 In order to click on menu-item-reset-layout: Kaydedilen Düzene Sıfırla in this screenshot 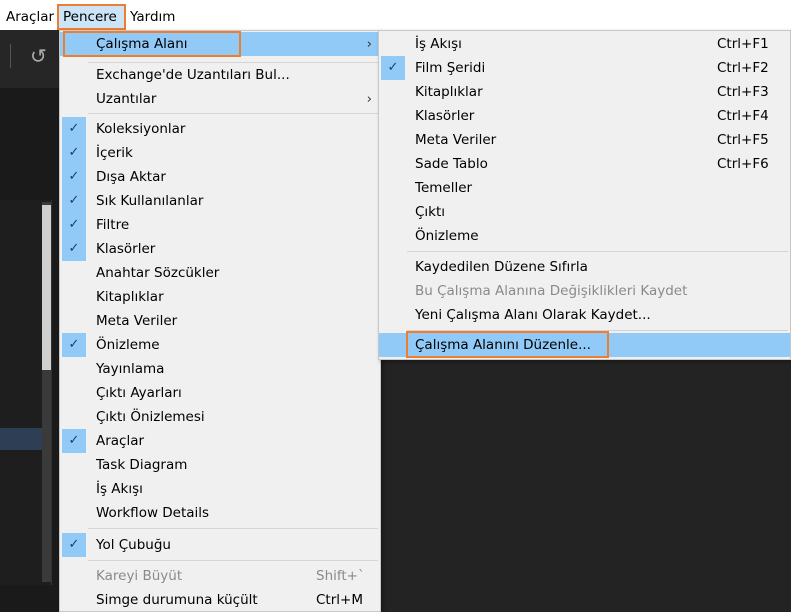, I will do `click(584, 267)`.